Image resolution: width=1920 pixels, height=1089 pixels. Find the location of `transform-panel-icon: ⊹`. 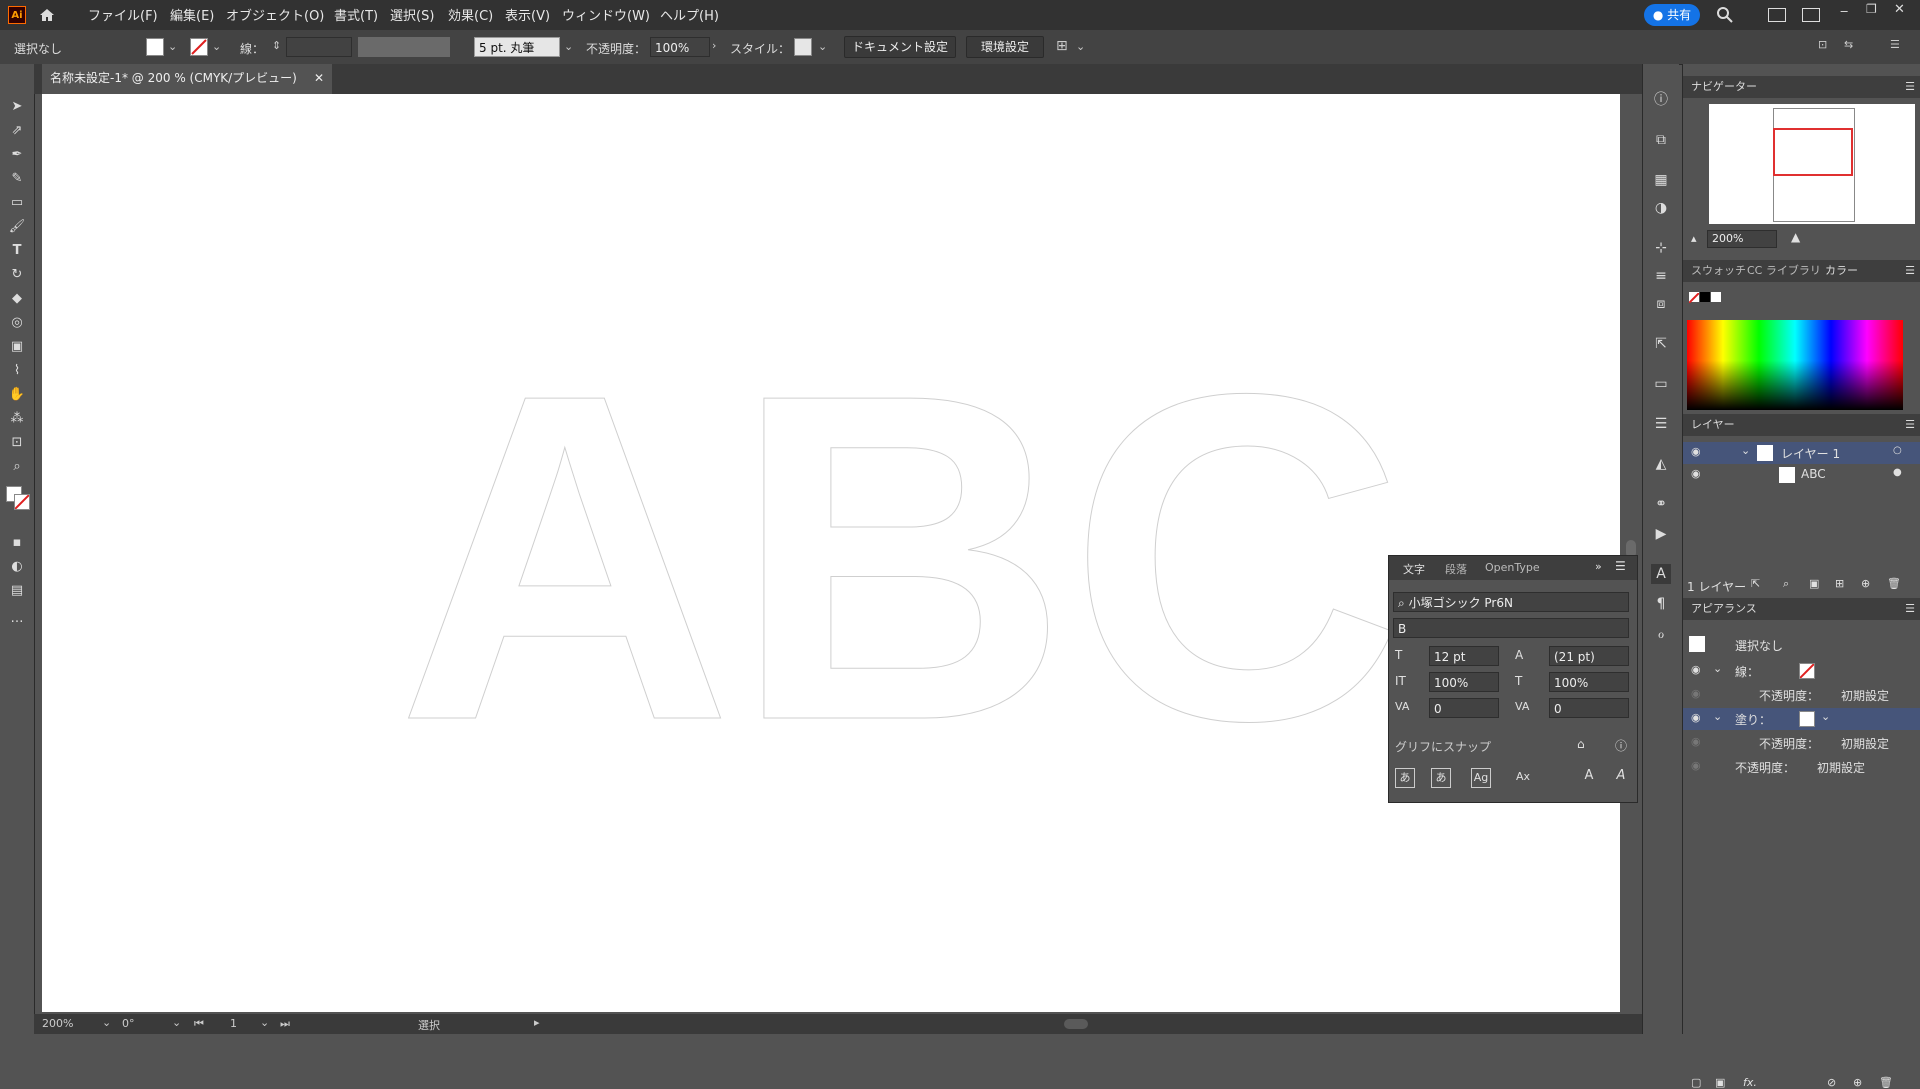

transform-panel-icon: ⊹ is located at coordinates (1661, 248).